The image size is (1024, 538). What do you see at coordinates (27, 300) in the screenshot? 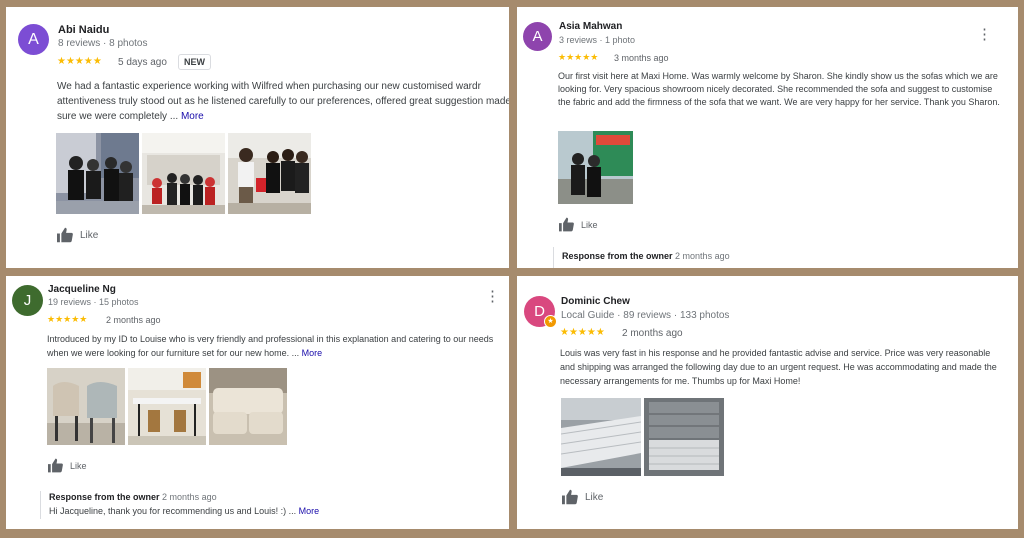
I see `avatar: J` at bounding box center [27, 300].